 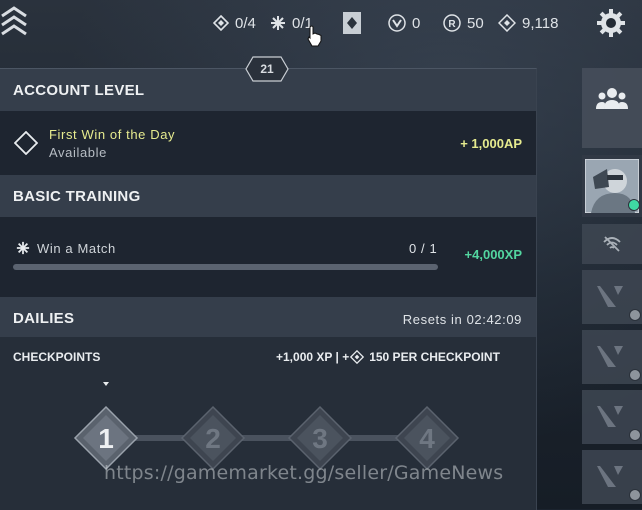 I want to click on valorant-points: 0, so click(x=404, y=23).